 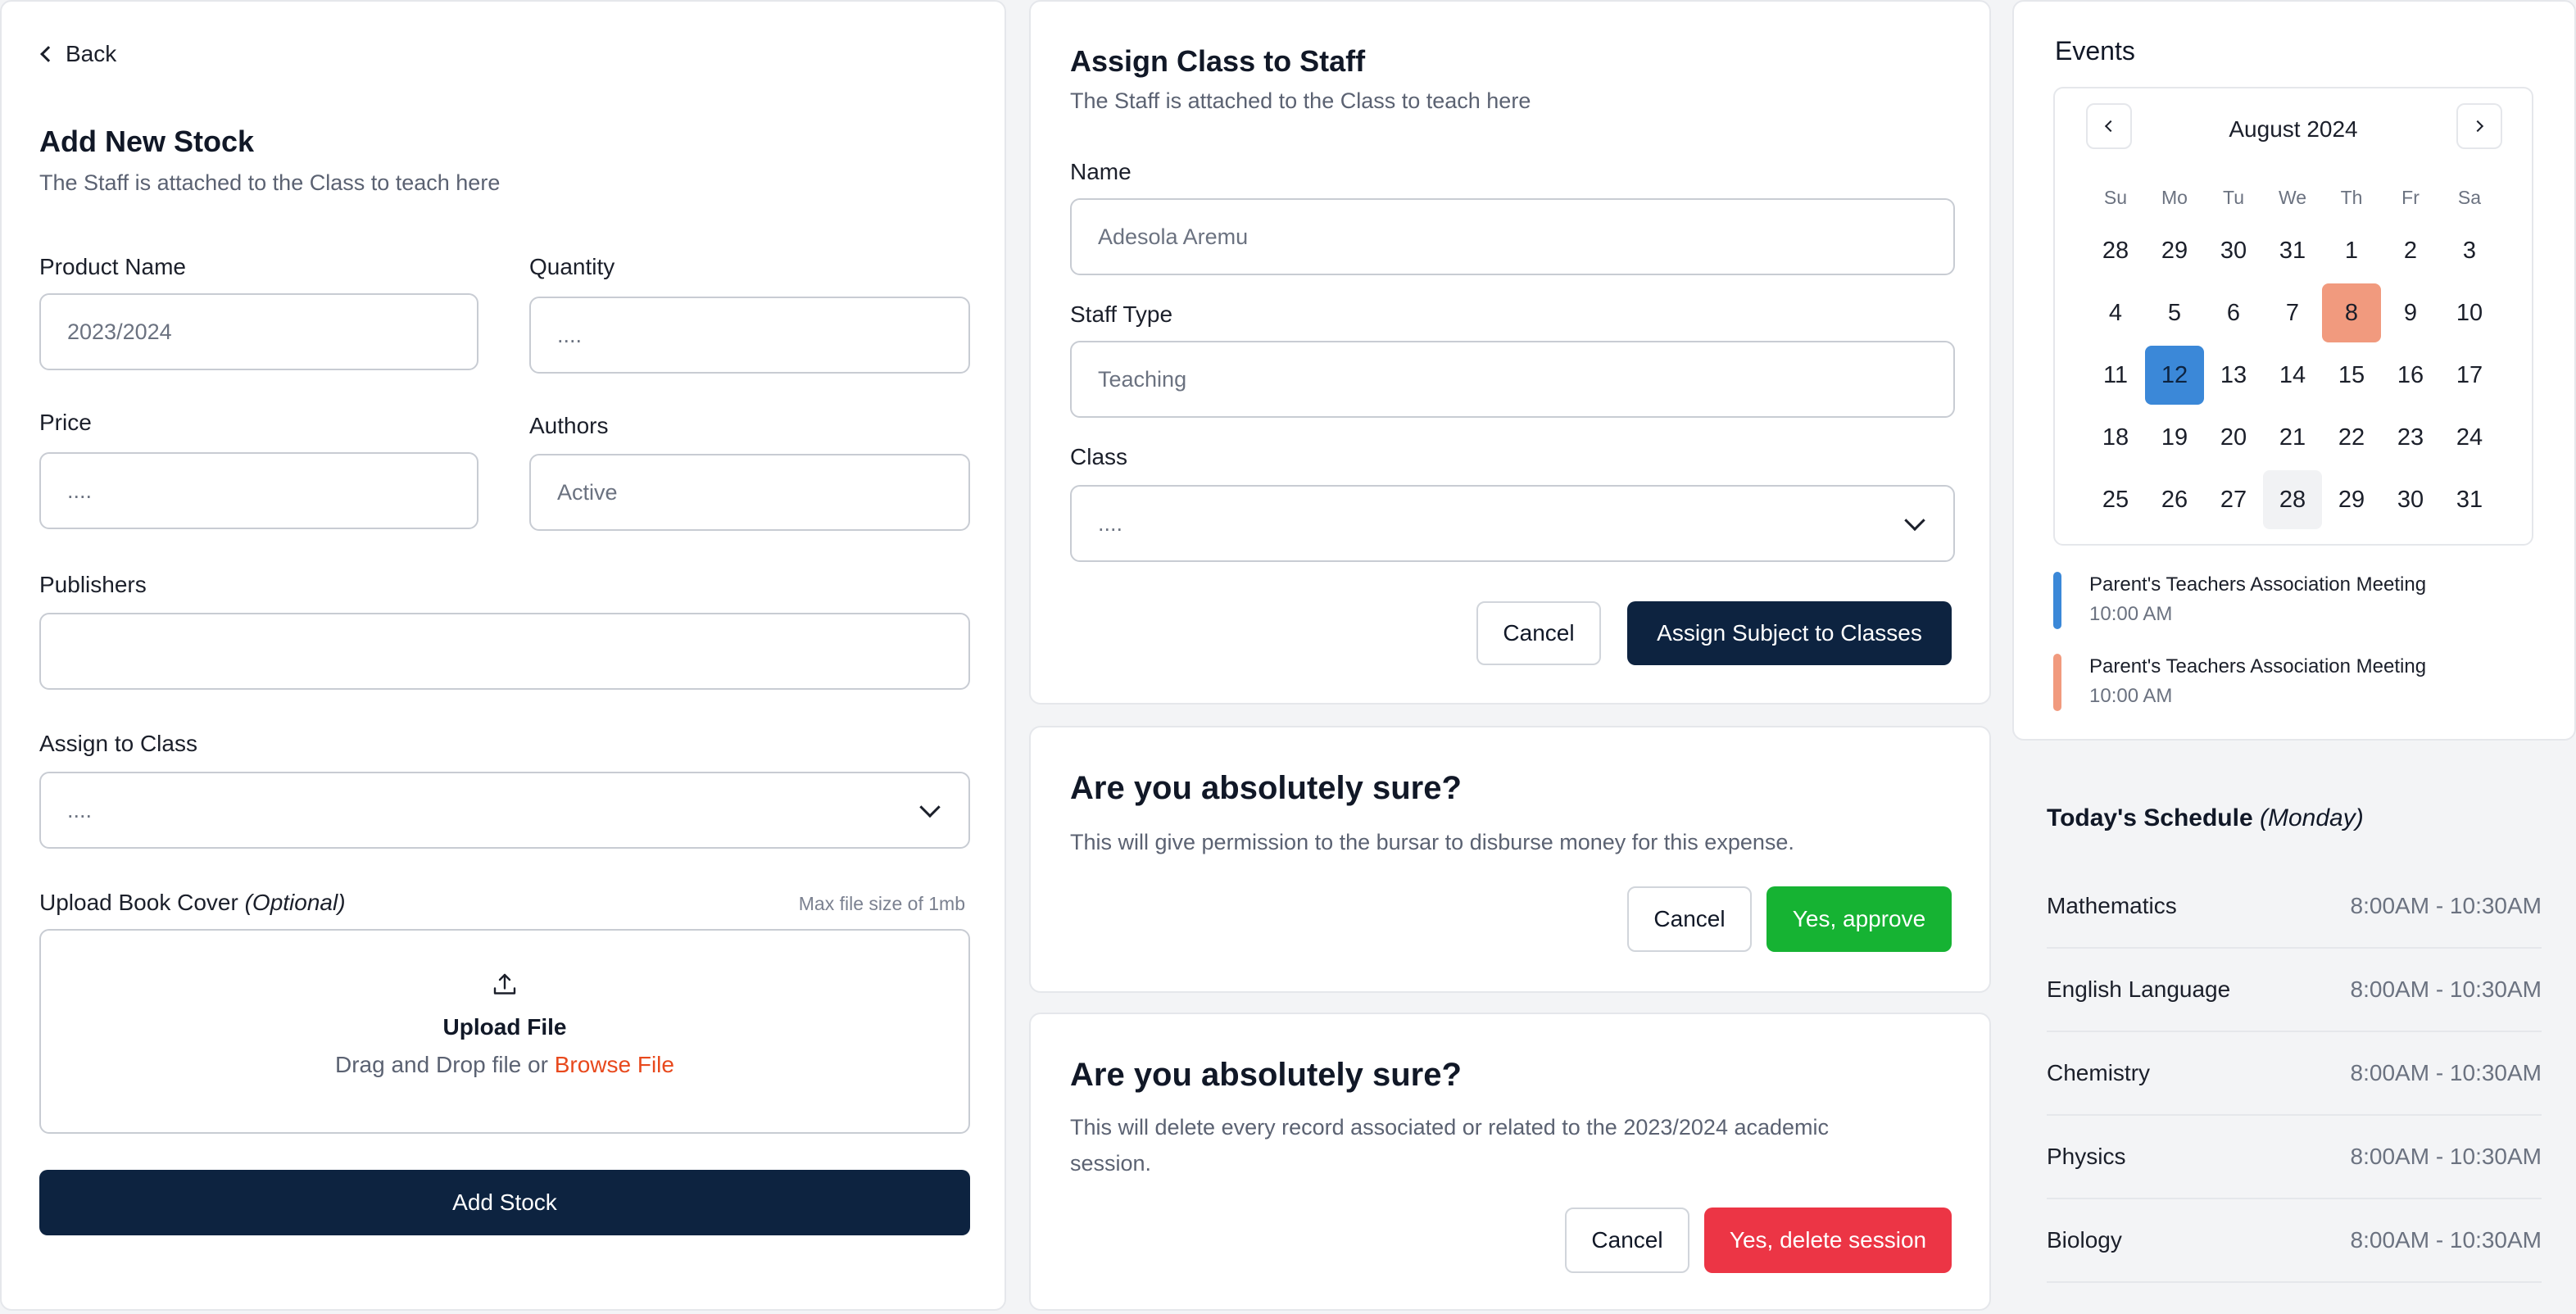 I want to click on calendar-day: 16, so click(x=2410, y=375).